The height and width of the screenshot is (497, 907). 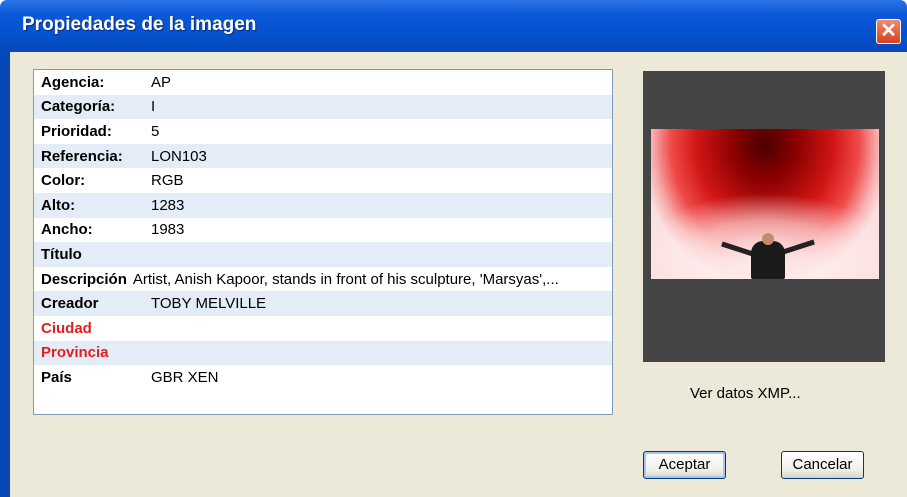 What do you see at coordinates (139, 24) in the screenshot?
I see `dialog-title: Propiedades de la imagen` at bounding box center [139, 24].